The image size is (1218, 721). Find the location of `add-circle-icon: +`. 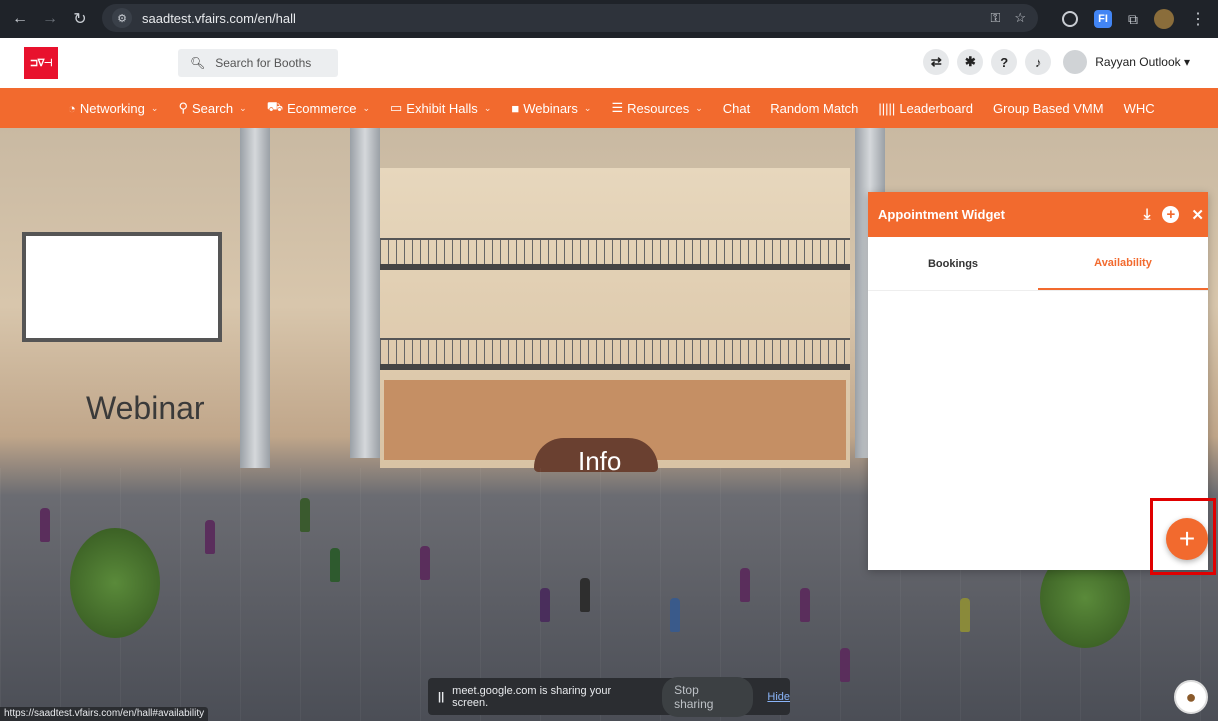

add-circle-icon: + is located at coordinates (1171, 214).